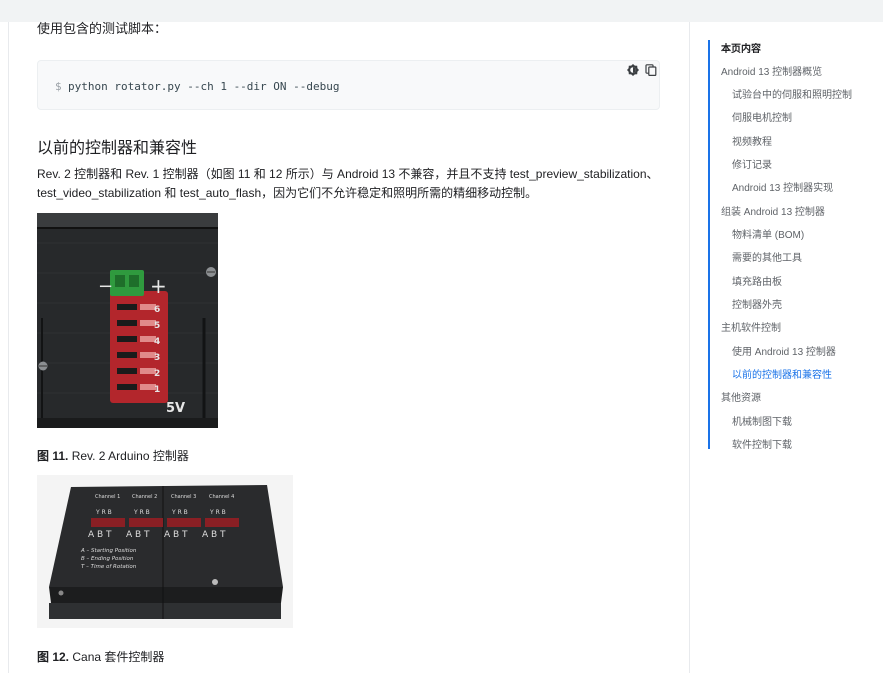 This screenshot has height=673, width=883. Describe the element at coordinates (144, 497) in the screenshot. I see `fig12-channel-2: Channel 2` at that location.